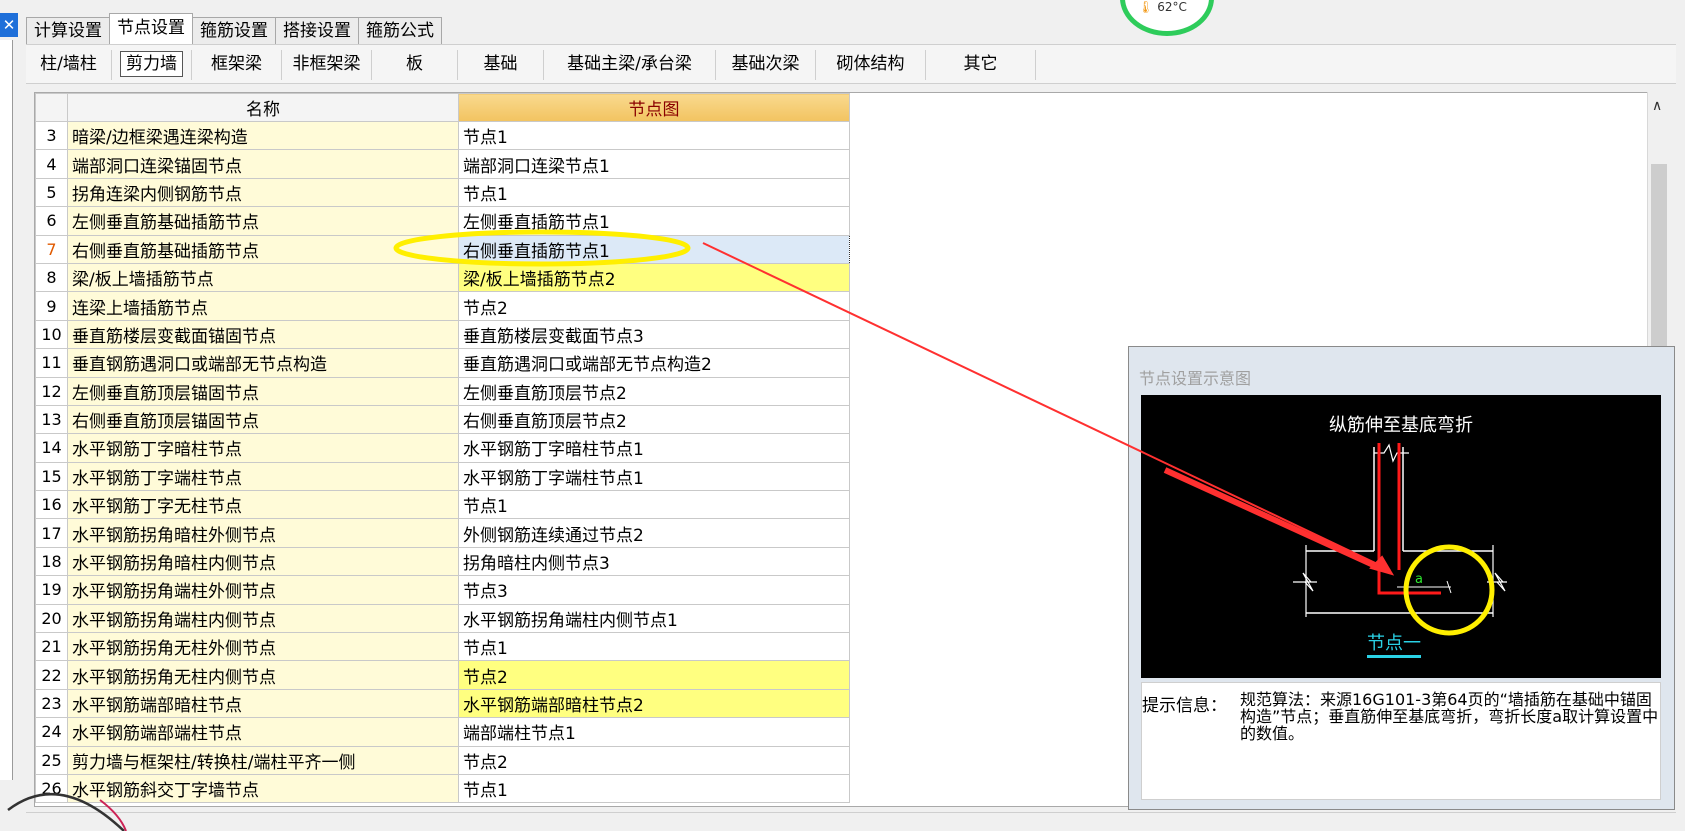 The image size is (1685, 831). I want to click on table-row: 21 水平钢筋拐角无柱外侧节点 节点1, so click(442, 647).